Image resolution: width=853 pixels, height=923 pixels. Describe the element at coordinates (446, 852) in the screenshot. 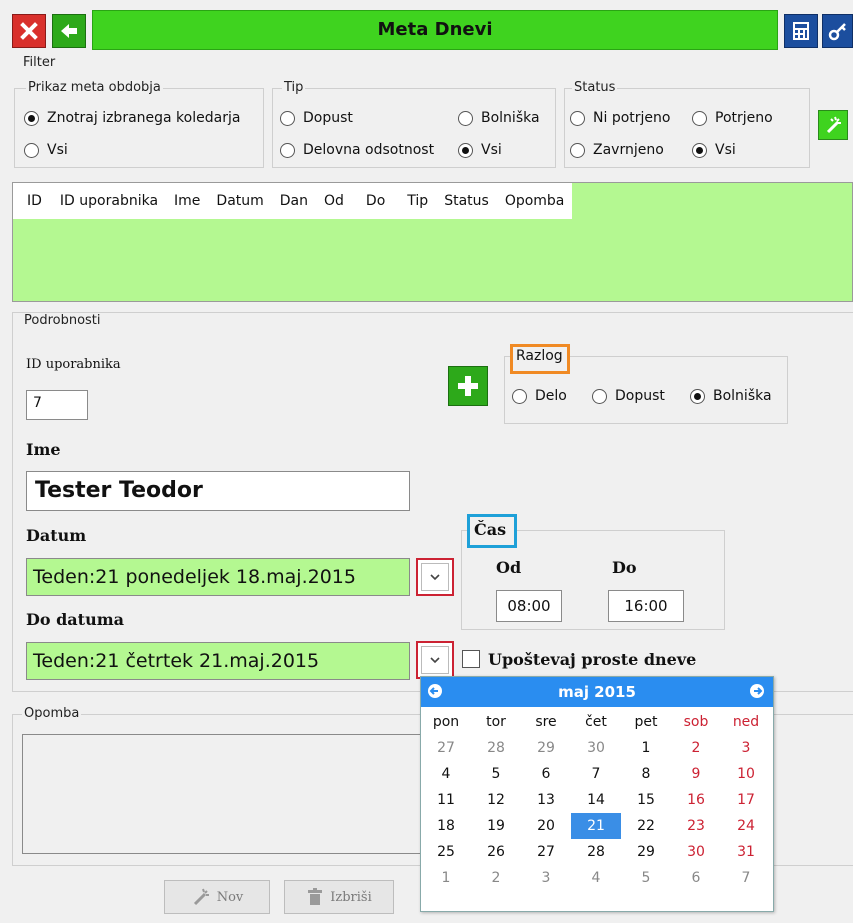

I see `calendar-day: 25` at that location.